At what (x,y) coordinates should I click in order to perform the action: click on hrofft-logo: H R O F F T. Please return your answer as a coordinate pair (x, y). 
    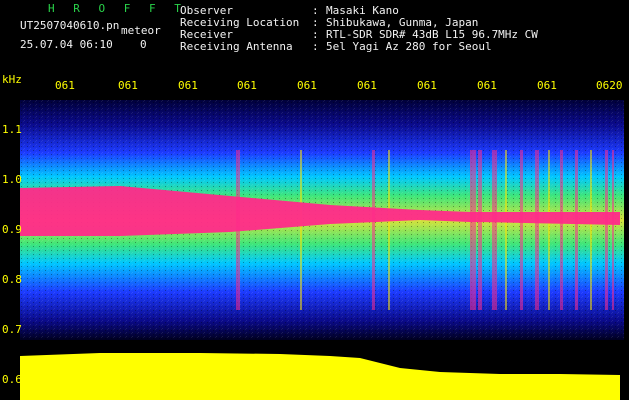
    Looking at the image, I should click on (117, 8).